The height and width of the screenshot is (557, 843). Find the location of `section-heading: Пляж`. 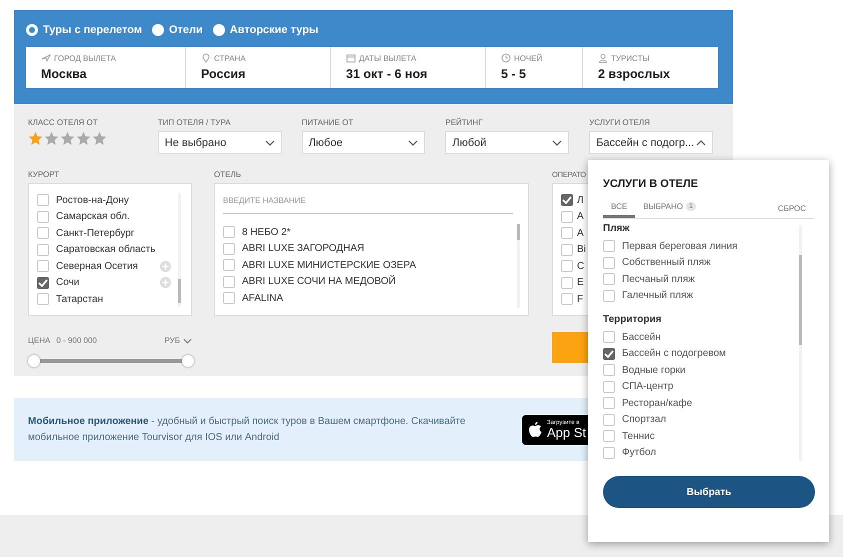

section-heading: Пляж is located at coordinates (616, 228).